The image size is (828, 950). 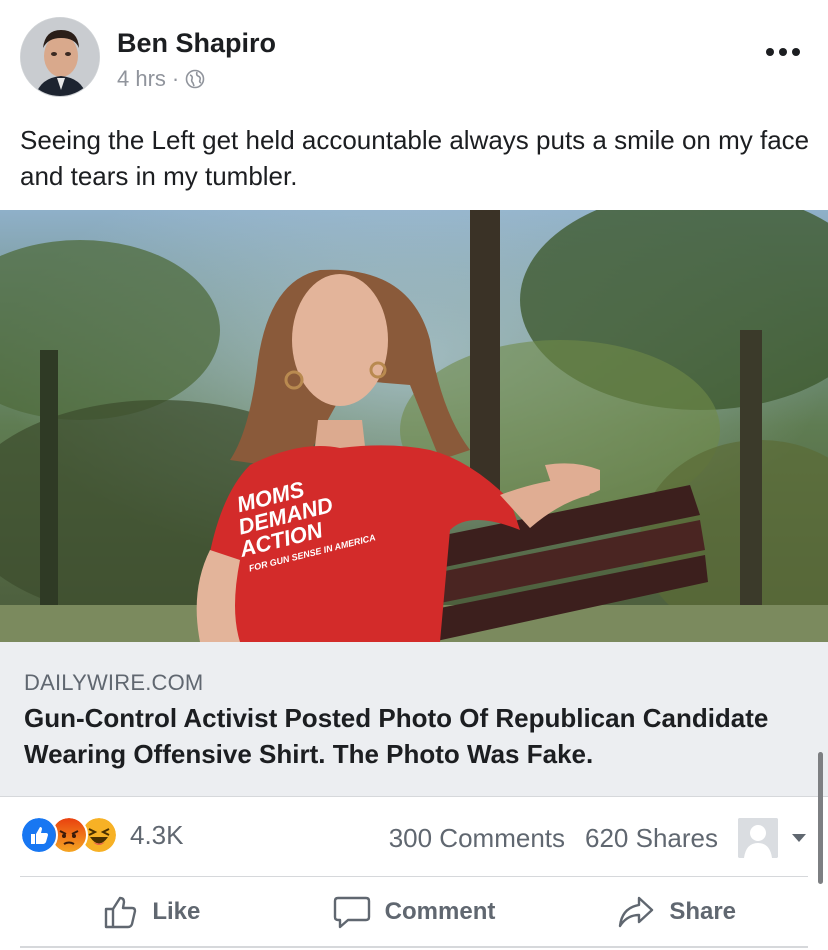 What do you see at coordinates (196, 43) in the screenshot?
I see `author-name: Ben Shapiro` at bounding box center [196, 43].